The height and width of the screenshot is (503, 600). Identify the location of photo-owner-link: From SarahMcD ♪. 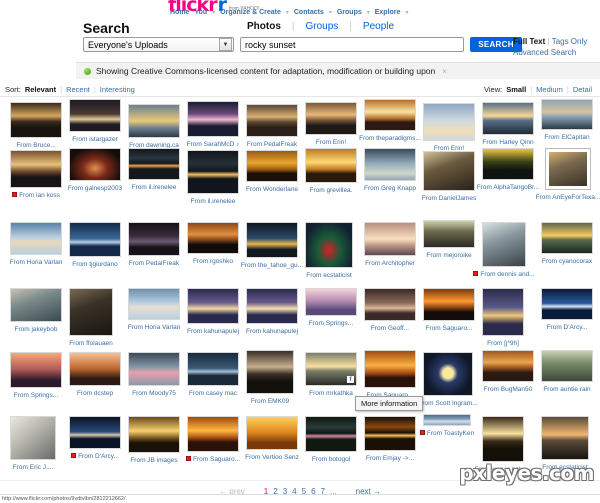
(213, 144).